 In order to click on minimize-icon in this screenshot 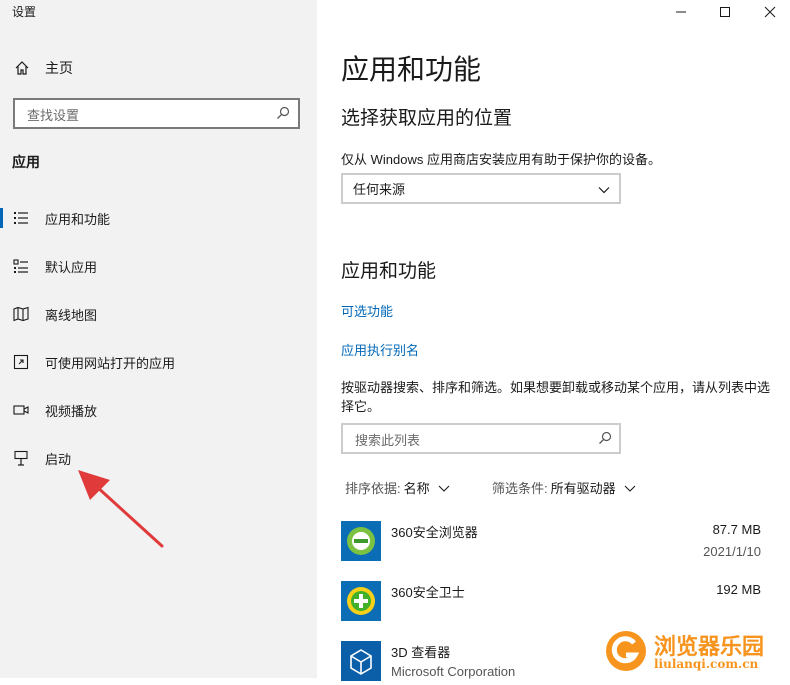, I will do `click(681, 12)`.